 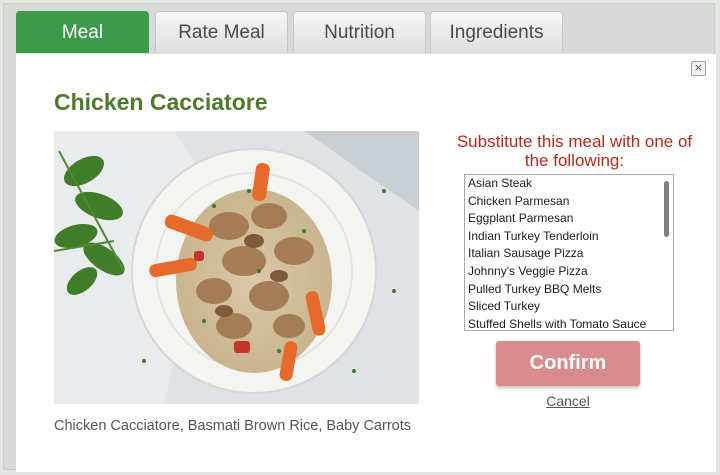 What do you see at coordinates (161, 102) in the screenshot?
I see `meal-title: Chicken Cacciatore` at bounding box center [161, 102].